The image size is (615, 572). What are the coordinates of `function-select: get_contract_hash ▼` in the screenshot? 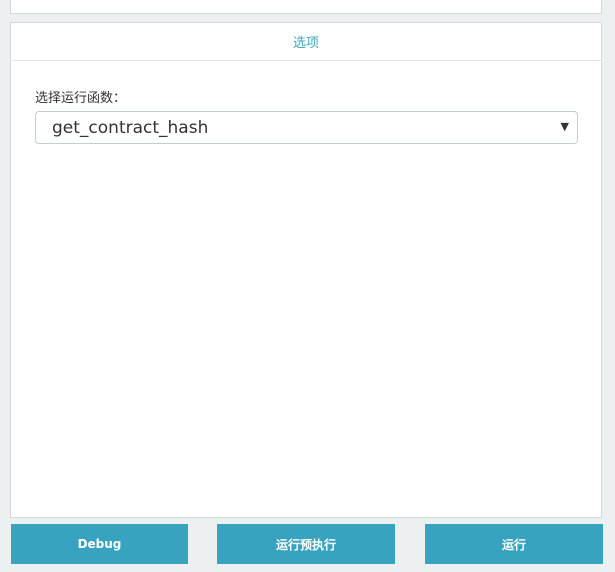 It's located at (306, 127).